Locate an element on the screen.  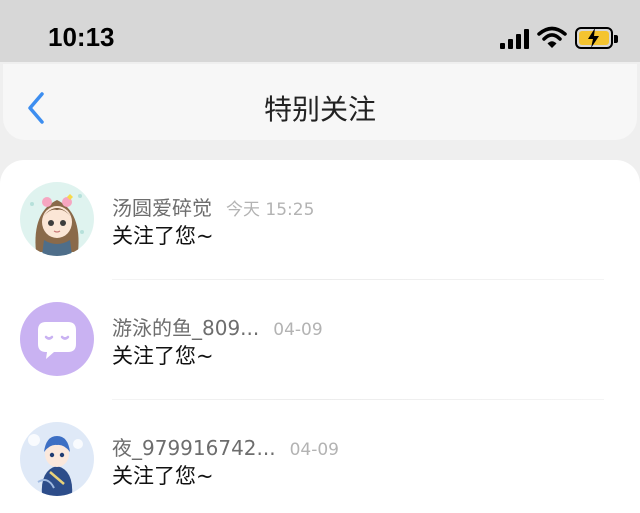
user-name: 汤圆爱碎觉 is located at coordinates (162, 208).